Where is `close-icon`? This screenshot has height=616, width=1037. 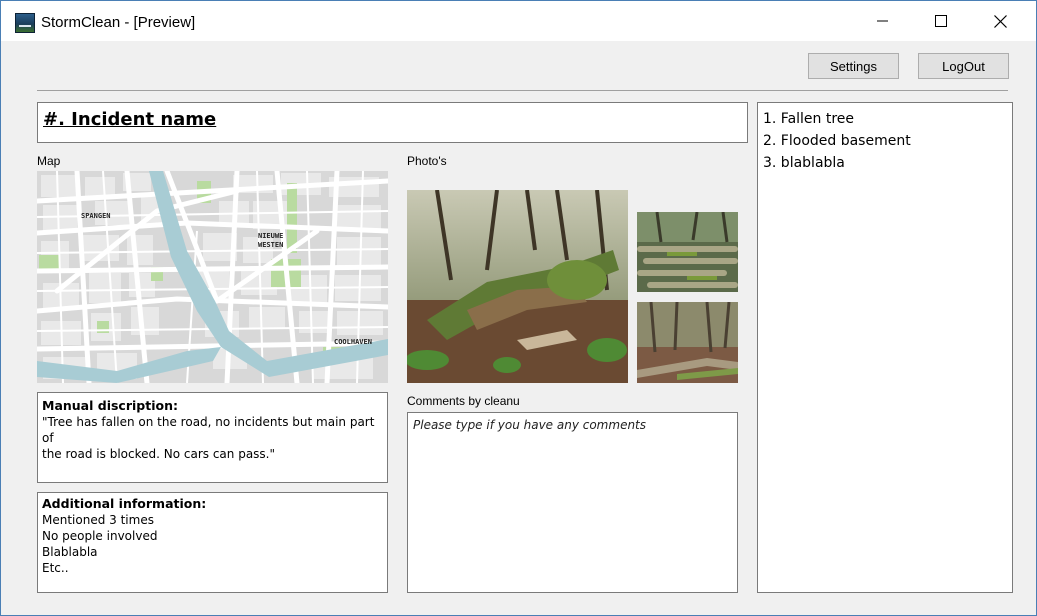 close-icon is located at coordinates (1000, 21).